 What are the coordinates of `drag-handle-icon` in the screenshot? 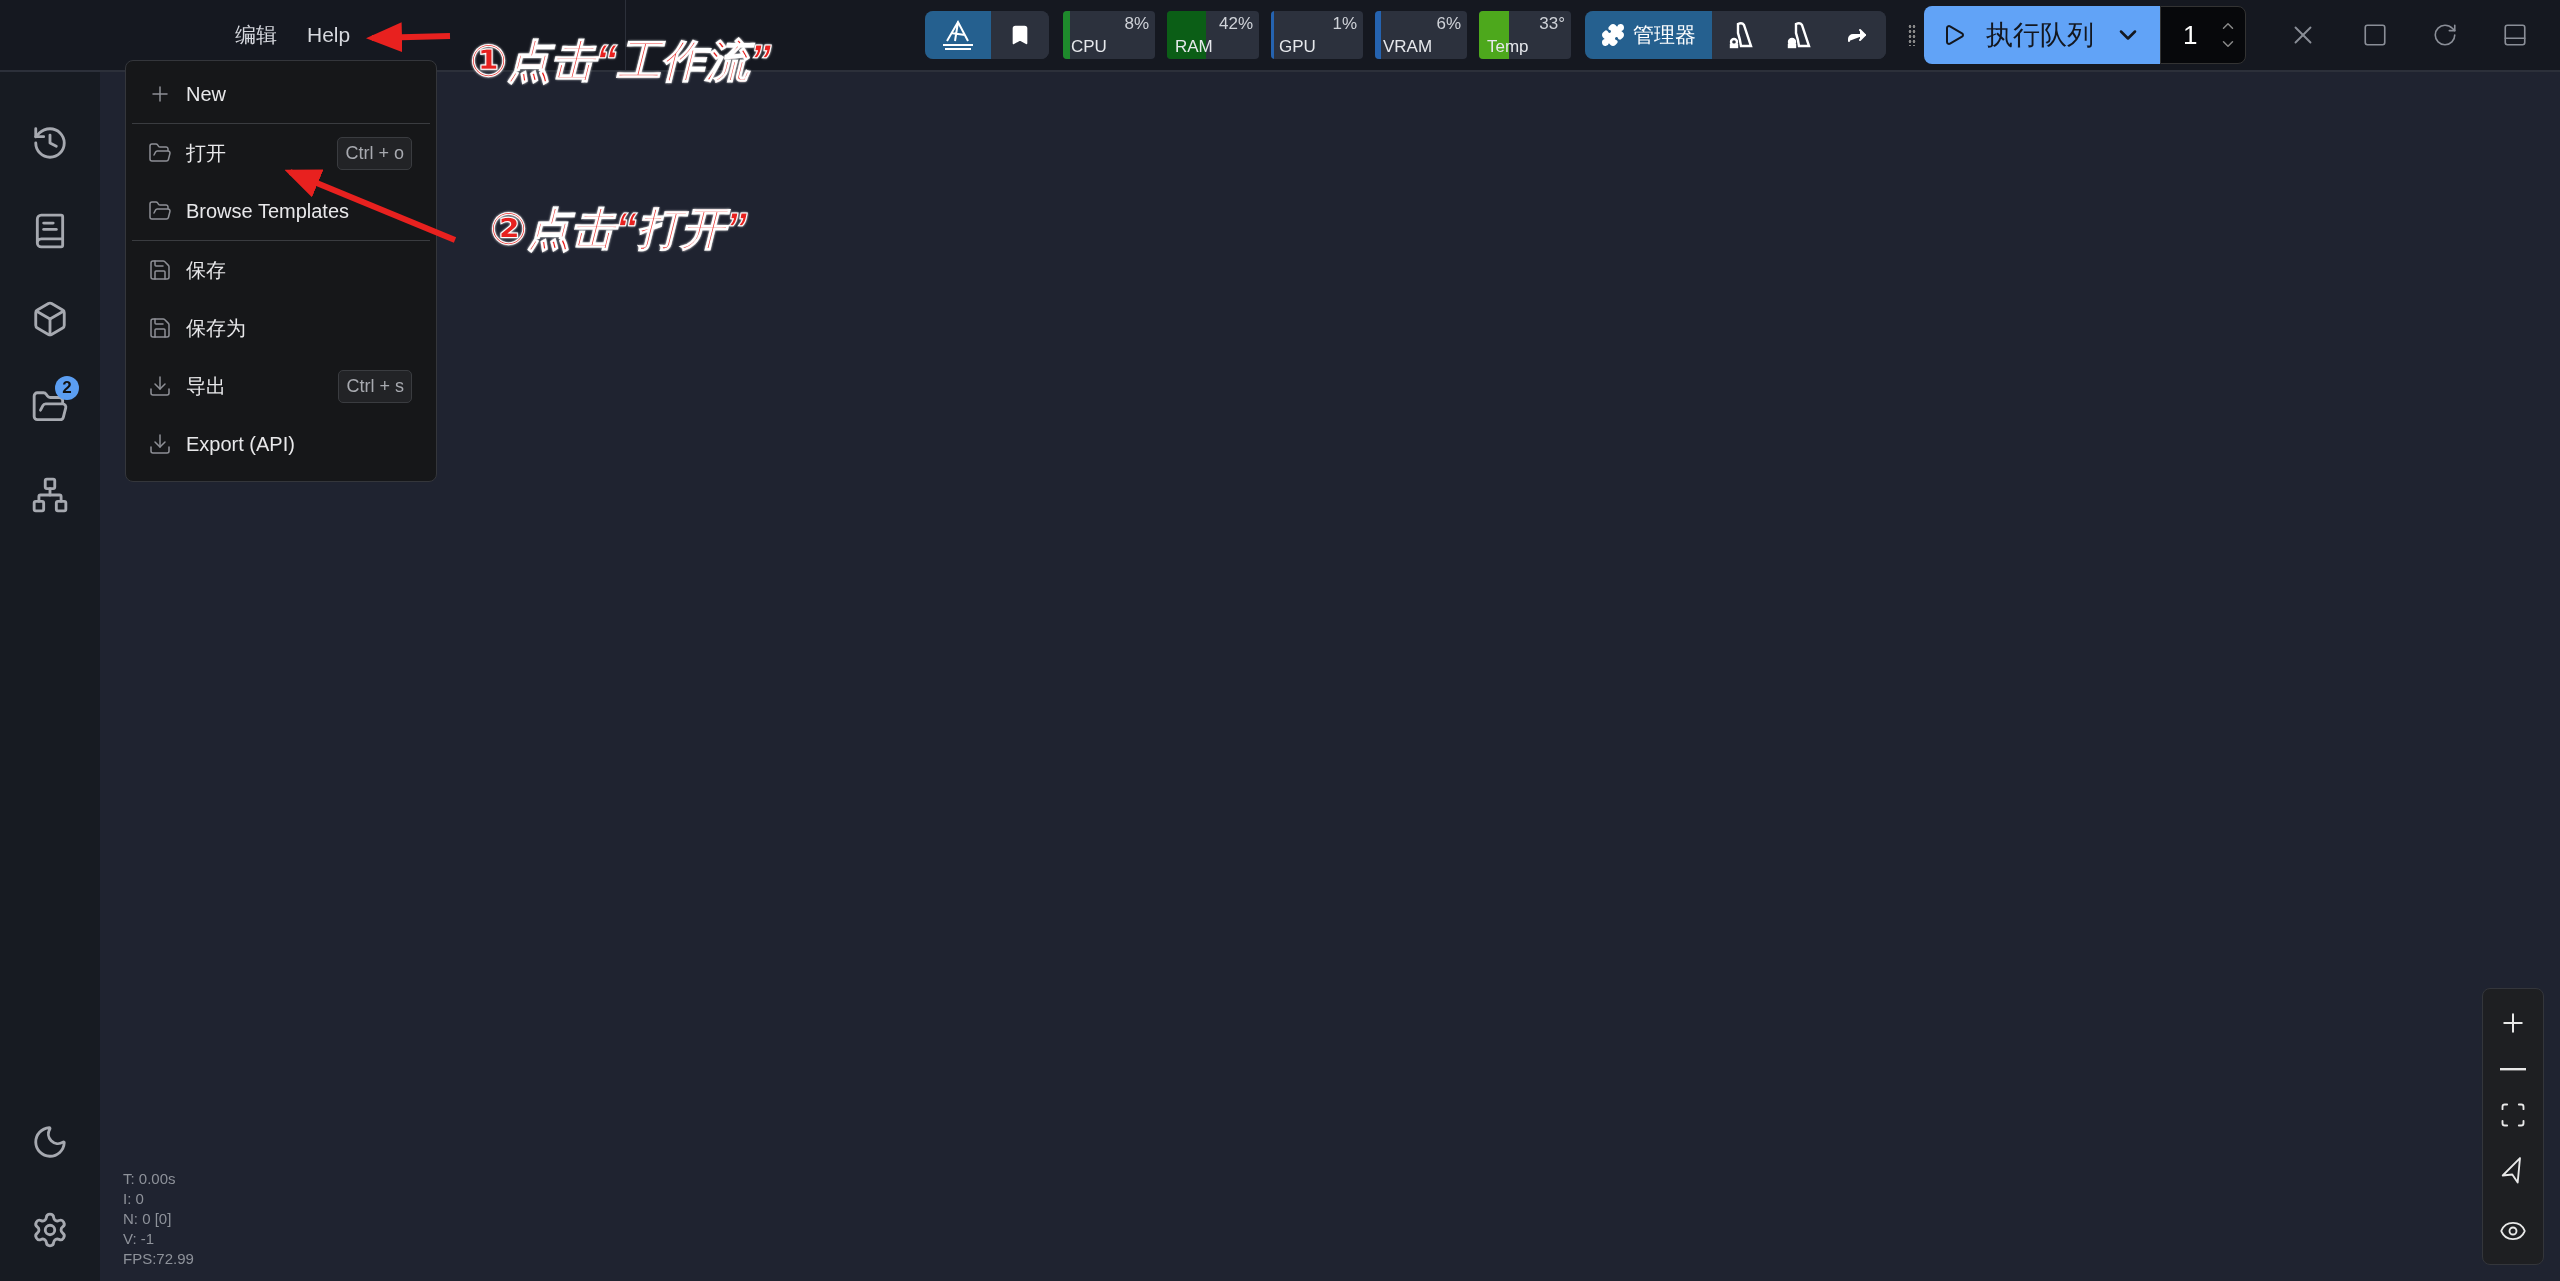 It's located at (1912, 35).